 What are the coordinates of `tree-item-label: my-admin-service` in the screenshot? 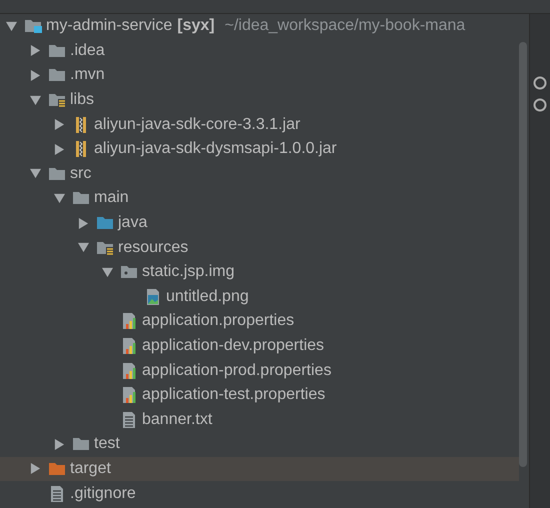 It's located at (109, 26).